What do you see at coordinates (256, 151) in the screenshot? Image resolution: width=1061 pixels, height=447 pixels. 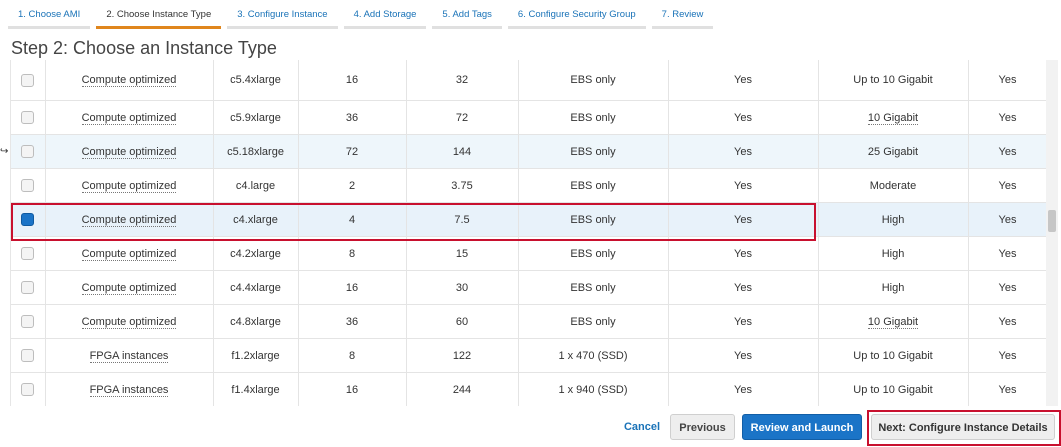 I see `instance-type-cell: c5.18xlarge` at bounding box center [256, 151].